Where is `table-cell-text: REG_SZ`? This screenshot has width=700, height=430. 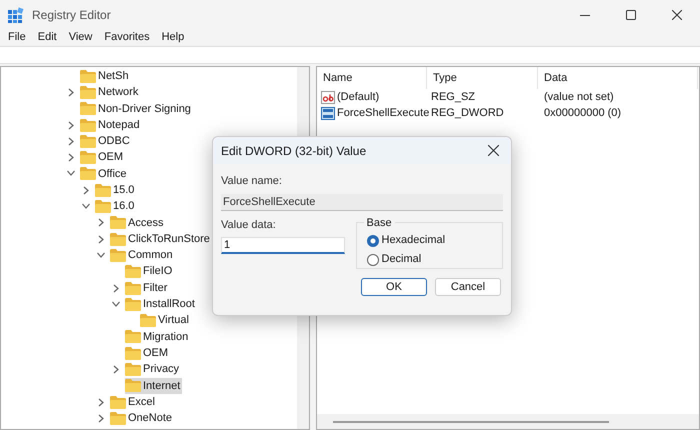
table-cell-text: REG_SZ is located at coordinates (453, 97).